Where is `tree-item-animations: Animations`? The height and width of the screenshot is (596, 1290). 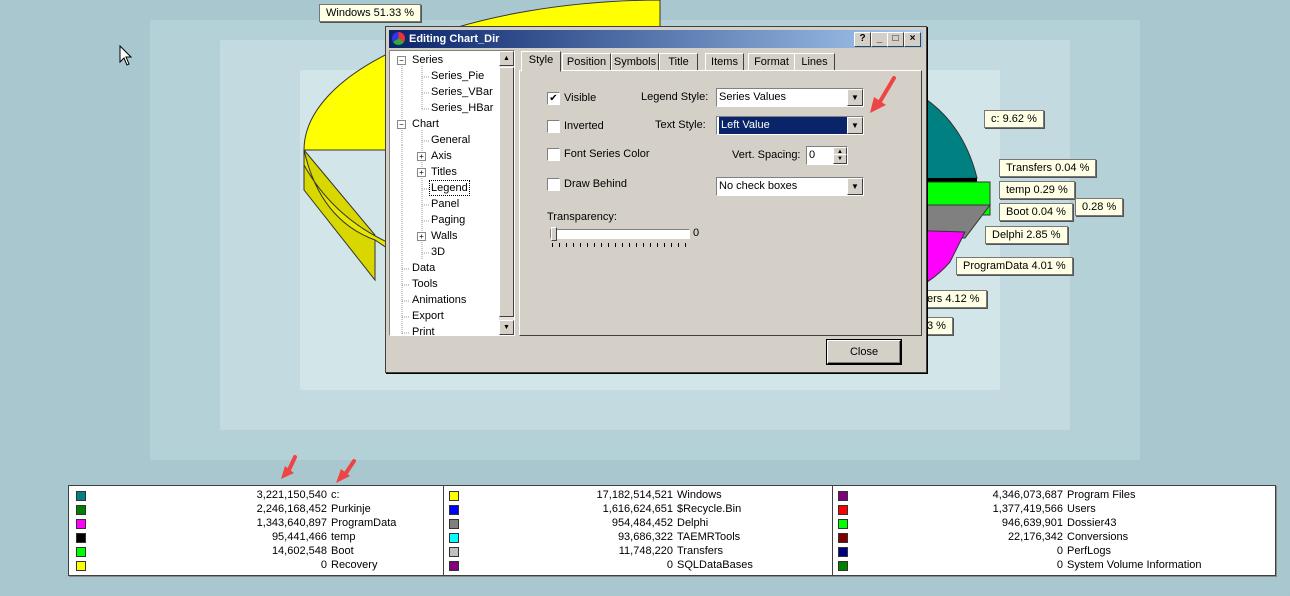 tree-item-animations: Animations is located at coordinates (439, 300).